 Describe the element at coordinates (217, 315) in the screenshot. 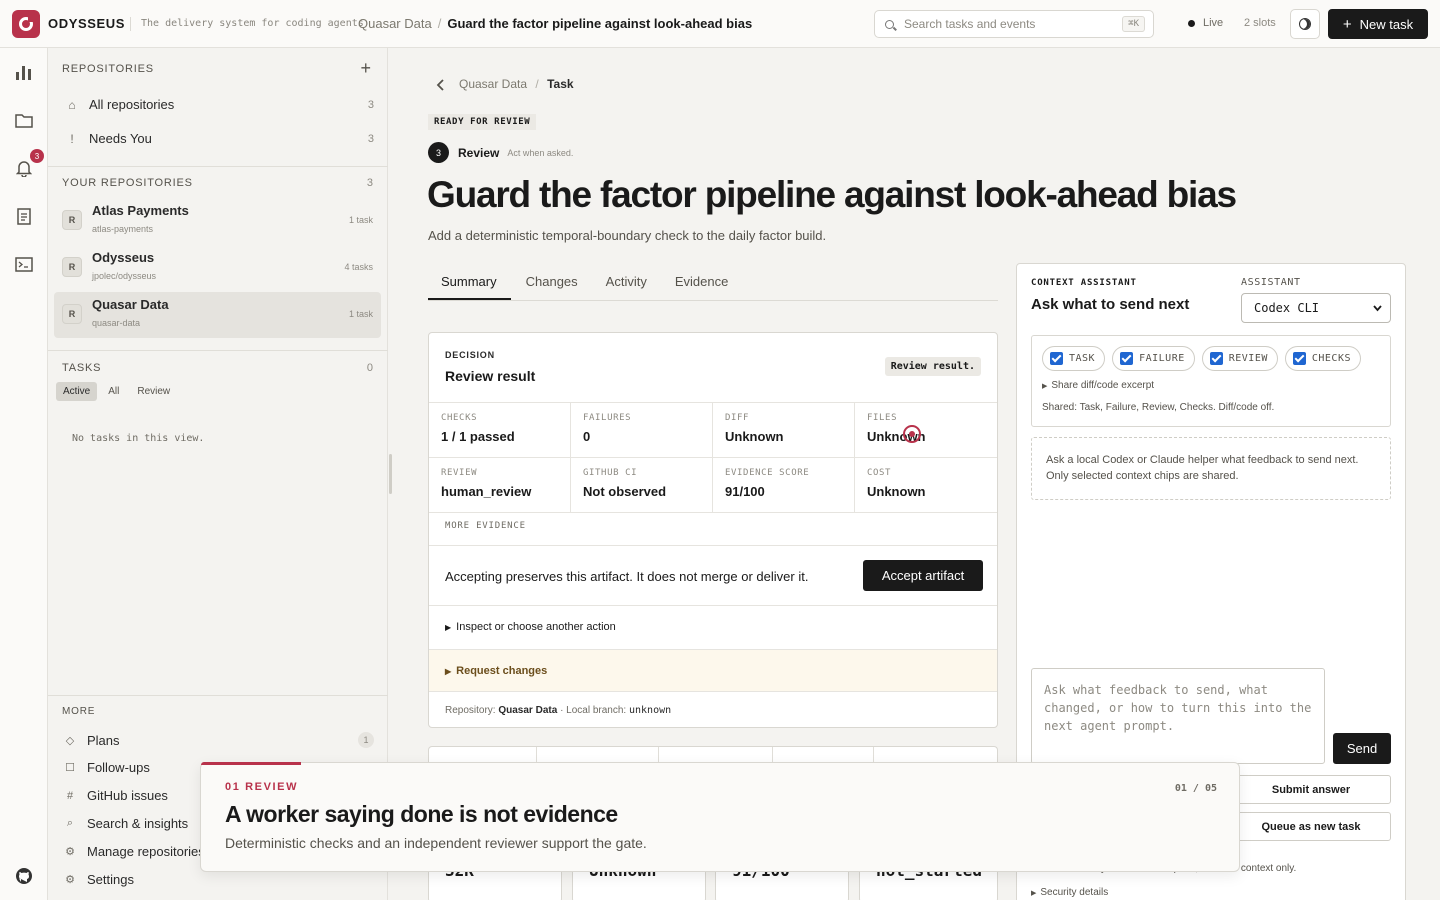

I see `repo-item-quasar-data: R Quasar Data quasar-data 1 task` at that location.